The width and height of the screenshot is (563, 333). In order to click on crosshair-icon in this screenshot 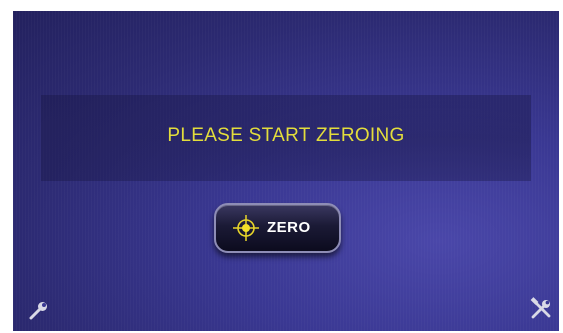, I will do `click(246, 228)`.